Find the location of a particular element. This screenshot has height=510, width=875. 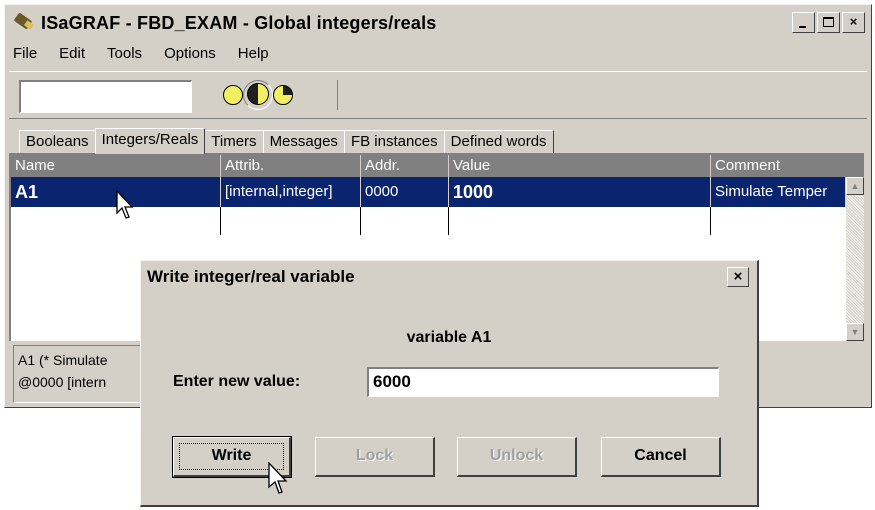

column-header-comment: Comment is located at coordinates (787, 166).